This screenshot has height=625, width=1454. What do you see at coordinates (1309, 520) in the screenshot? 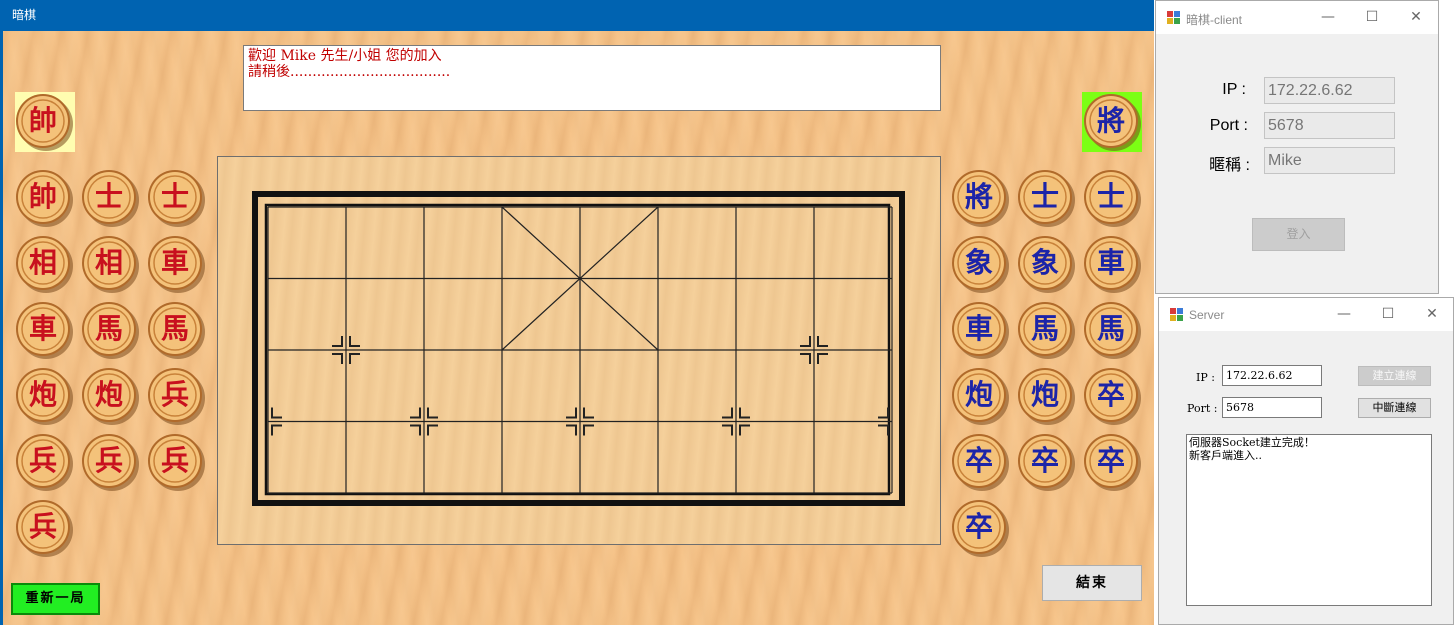
I see `server-log: 伺服器Socket建立完成！ 新客戶端進入..` at bounding box center [1309, 520].